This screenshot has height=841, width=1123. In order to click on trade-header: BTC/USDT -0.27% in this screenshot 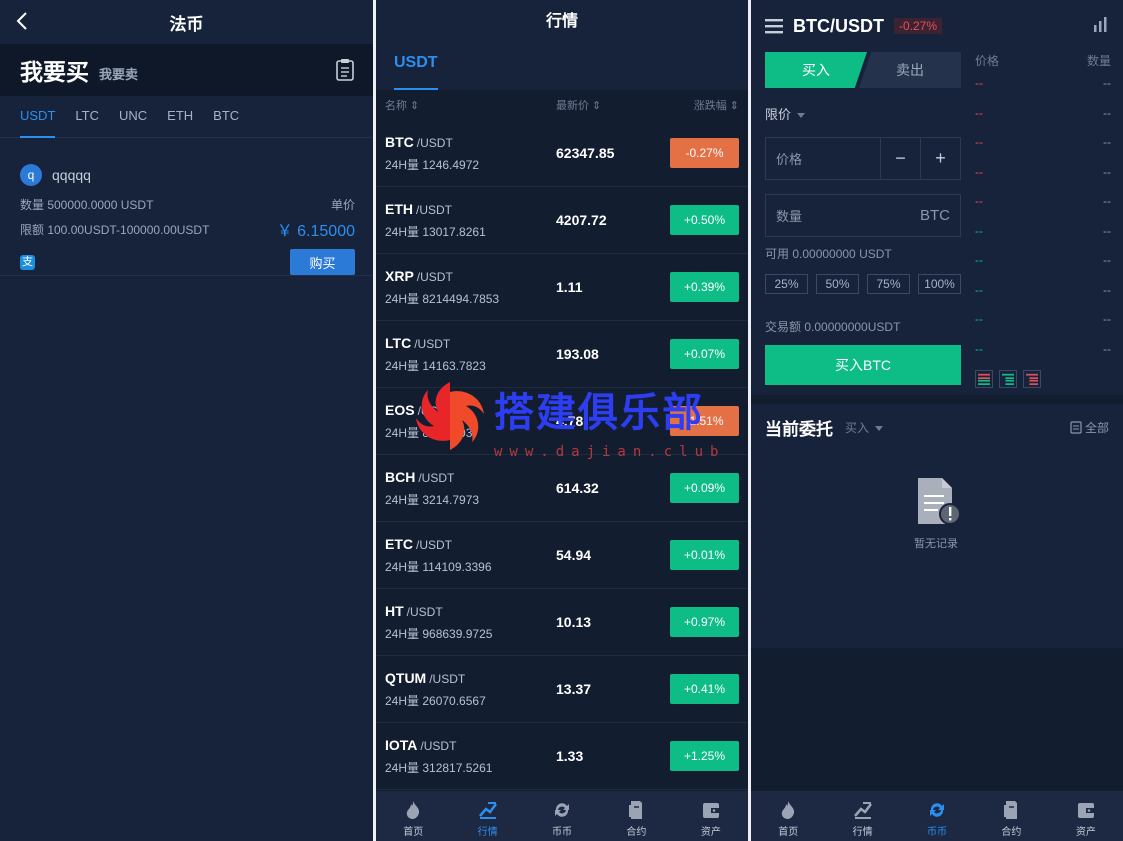, I will do `click(937, 26)`.